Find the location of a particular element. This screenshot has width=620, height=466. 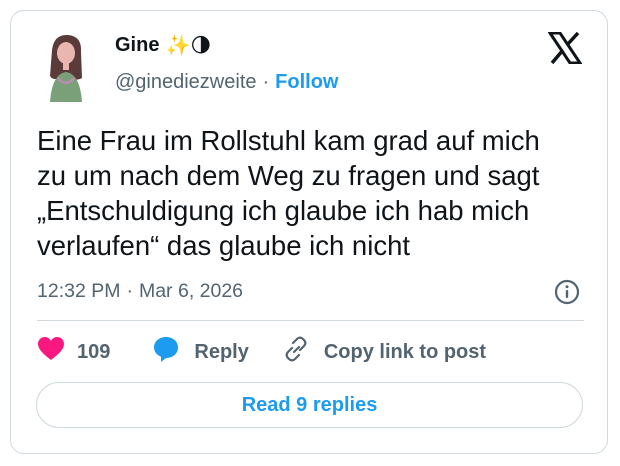

author-name: Gine is located at coordinates (137, 45).